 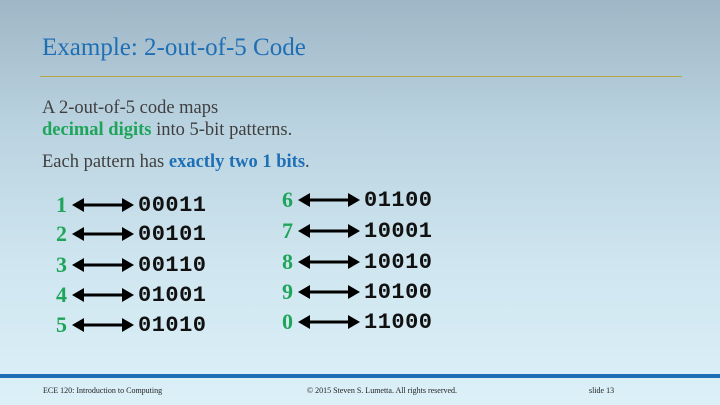 I want to click on bit-pattern: 01001, so click(x=172, y=295).